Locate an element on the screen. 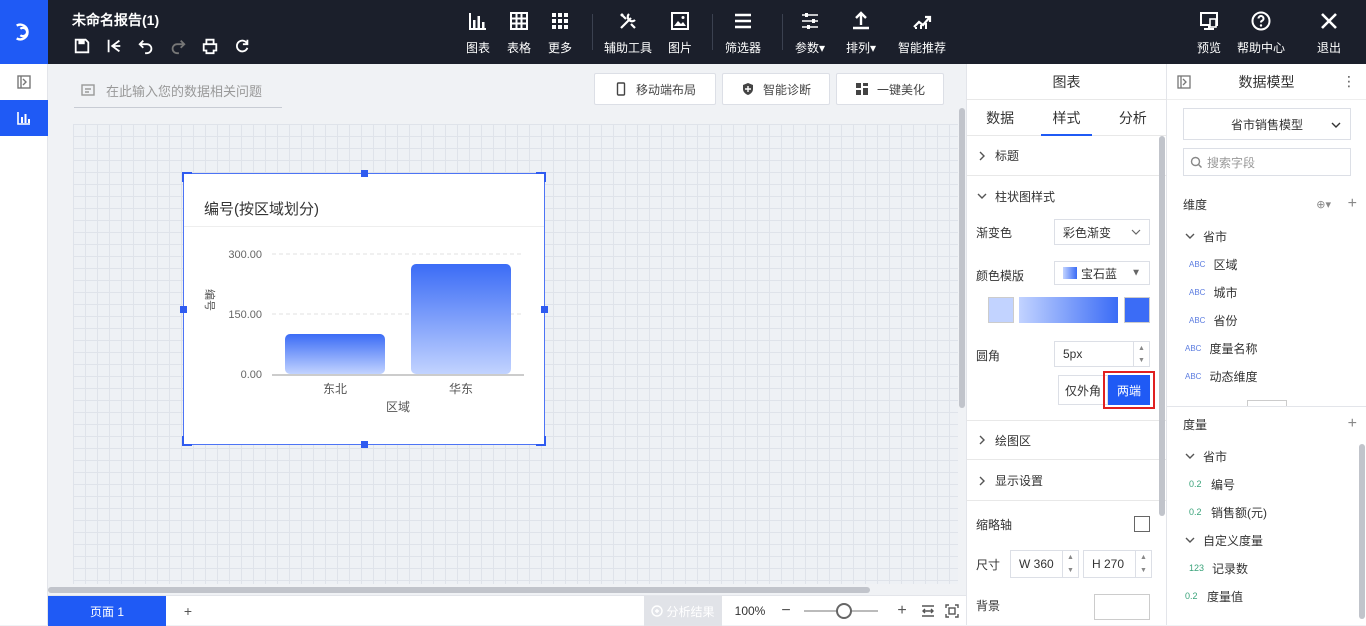  radius-stepper: 5px ▲ ▼ is located at coordinates (1102, 354).